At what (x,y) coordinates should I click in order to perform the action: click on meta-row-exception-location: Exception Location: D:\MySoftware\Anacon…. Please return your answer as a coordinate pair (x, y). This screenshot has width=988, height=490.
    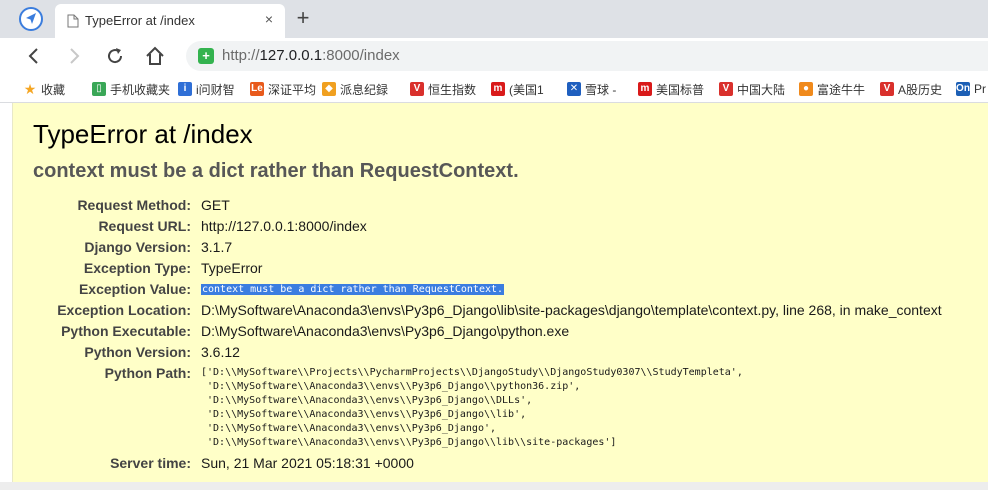
    Looking at the image, I should click on (499, 310).